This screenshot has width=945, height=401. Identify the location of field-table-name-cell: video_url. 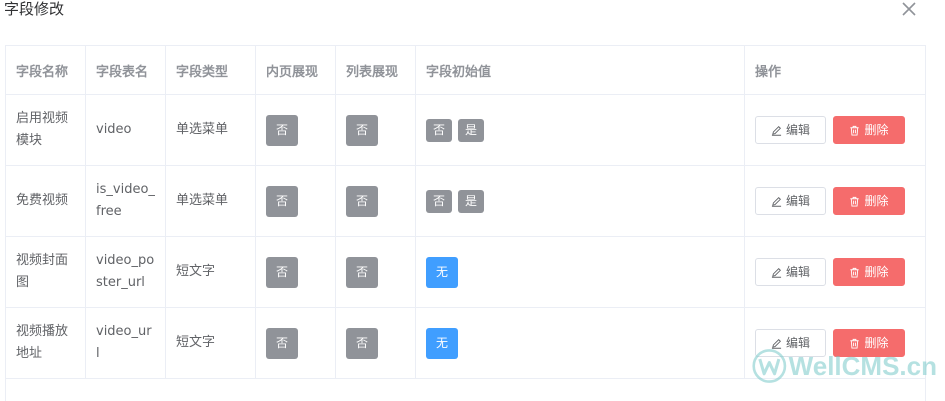
(125, 343).